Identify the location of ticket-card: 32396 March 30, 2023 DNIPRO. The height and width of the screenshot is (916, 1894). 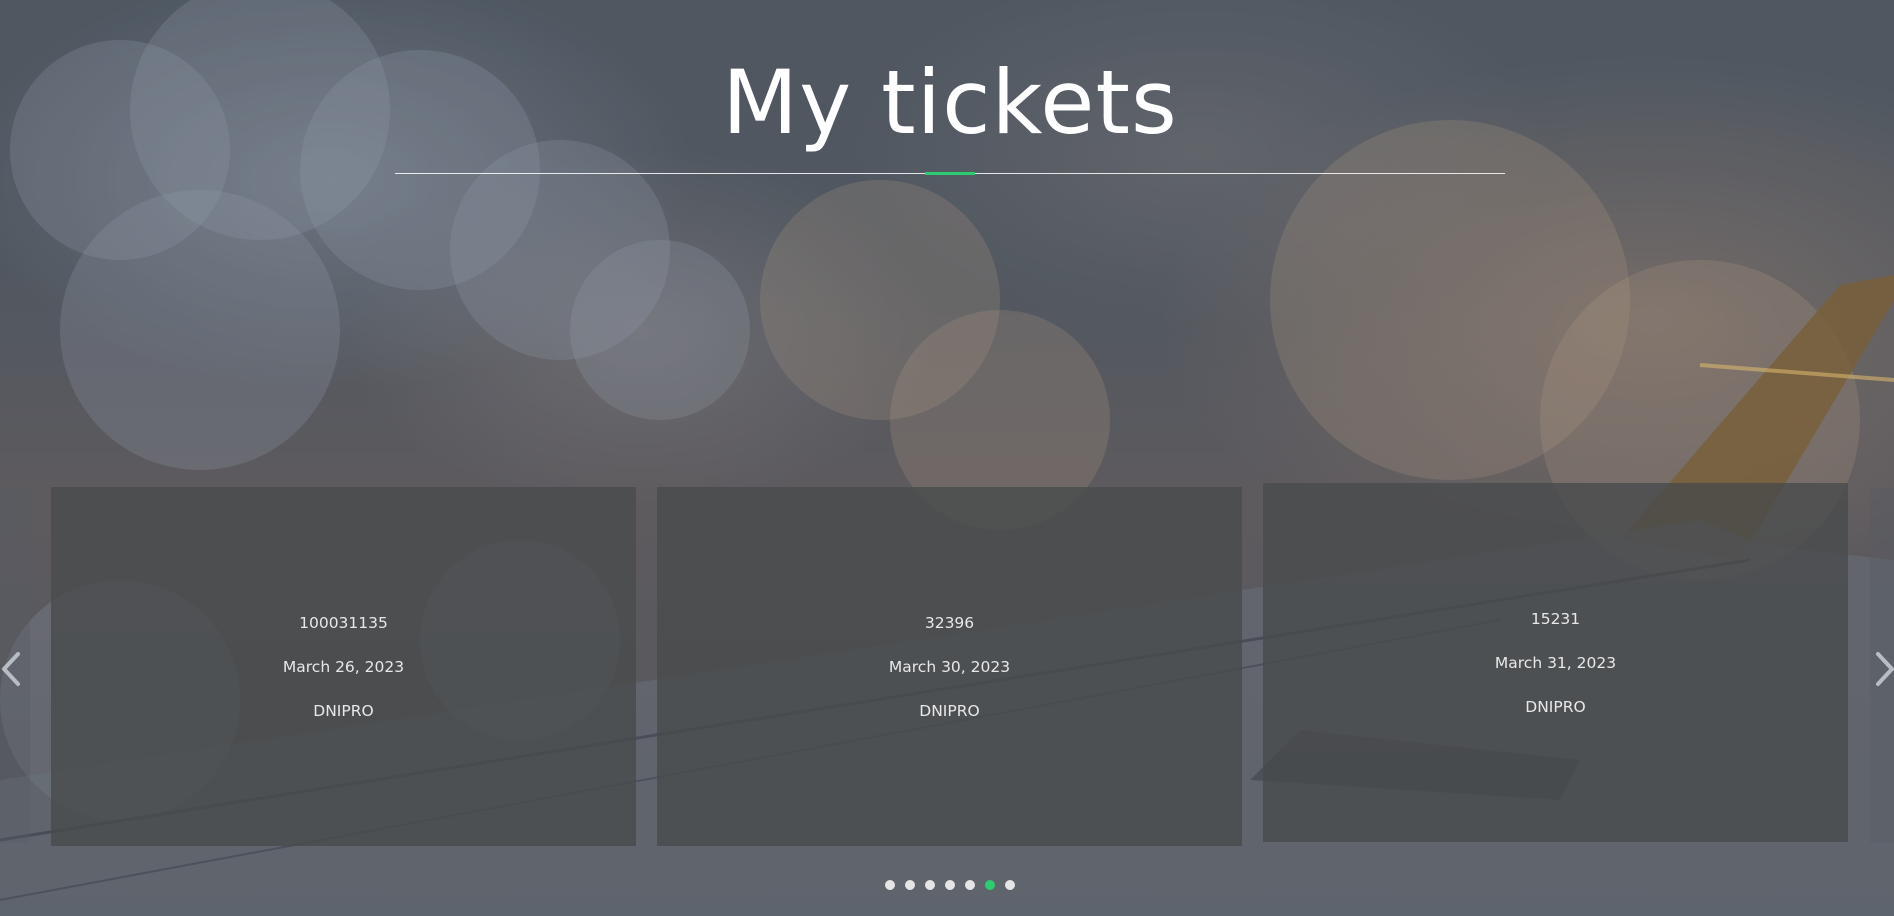
(949, 666).